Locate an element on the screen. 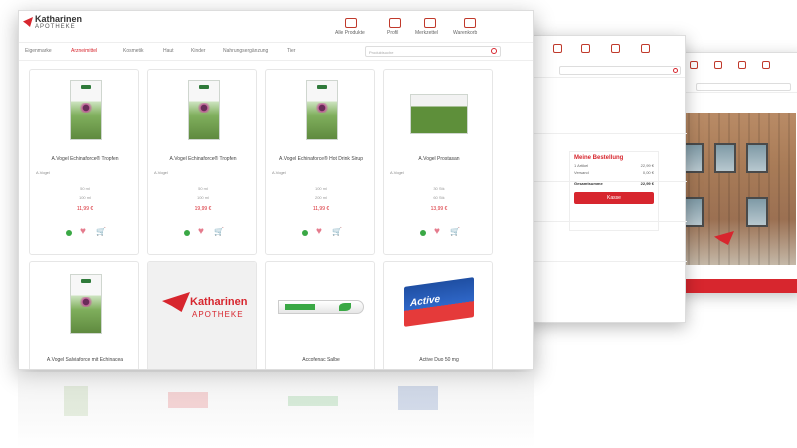 This screenshot has height=448, width=797. summary-title: Meine Bestellung is located at coordinates (599, 158).